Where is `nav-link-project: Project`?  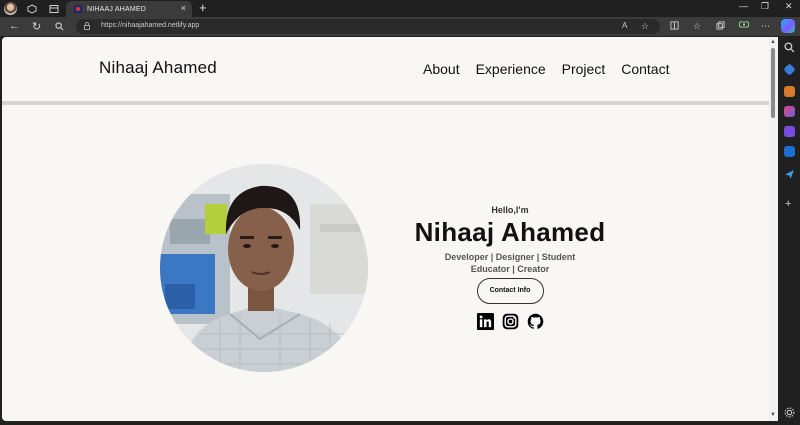
nav-link-project: Project is located at coordinates (584, 69).